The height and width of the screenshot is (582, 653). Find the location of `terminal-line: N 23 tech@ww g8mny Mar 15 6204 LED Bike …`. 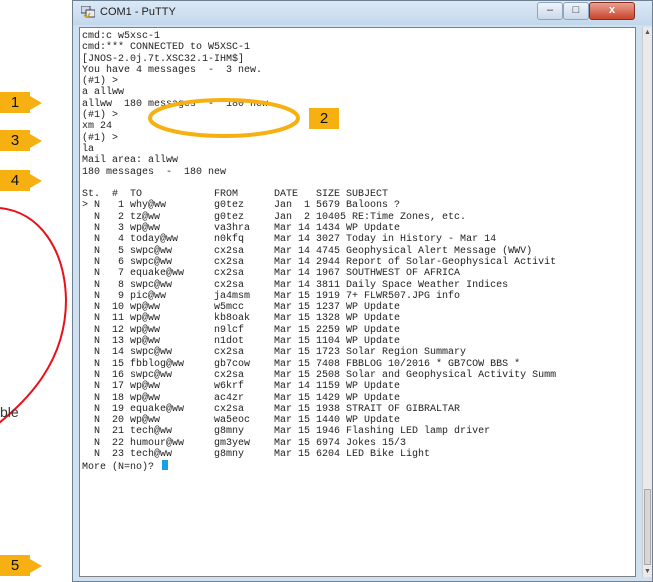

terminal-line: N 23 tech@ww g8mny Mar 15 6204 LED Bike … is located at coordinates (256, 454).